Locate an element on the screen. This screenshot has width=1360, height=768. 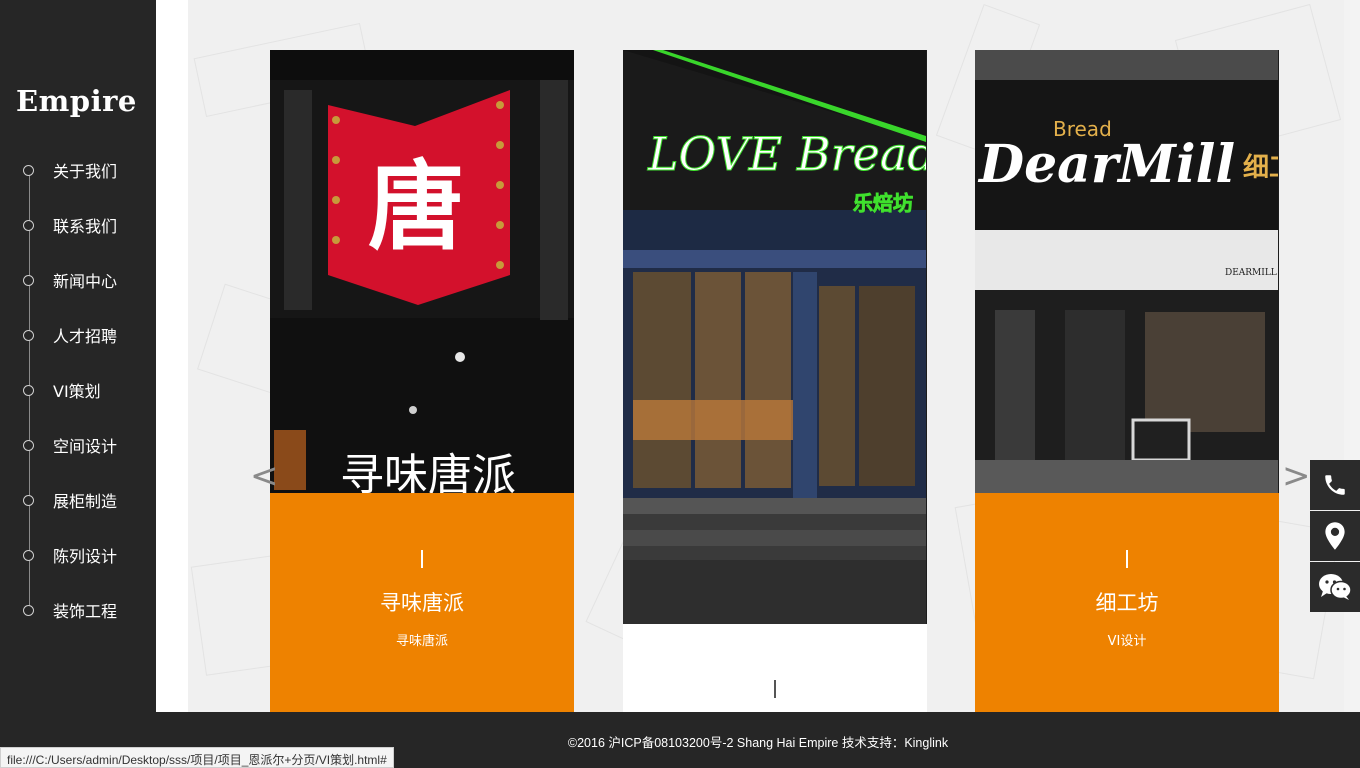
brand-logo: Empire is located at coordinates (76, 101).